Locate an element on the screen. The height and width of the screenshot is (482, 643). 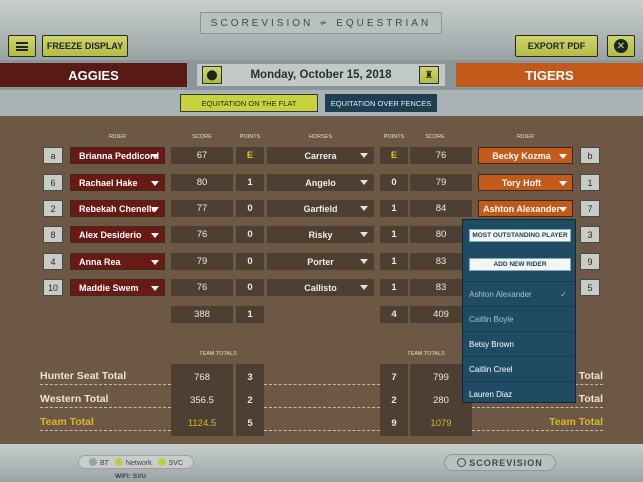
left-rider-select: Rachael Hake is located at coordinates (117, 182).